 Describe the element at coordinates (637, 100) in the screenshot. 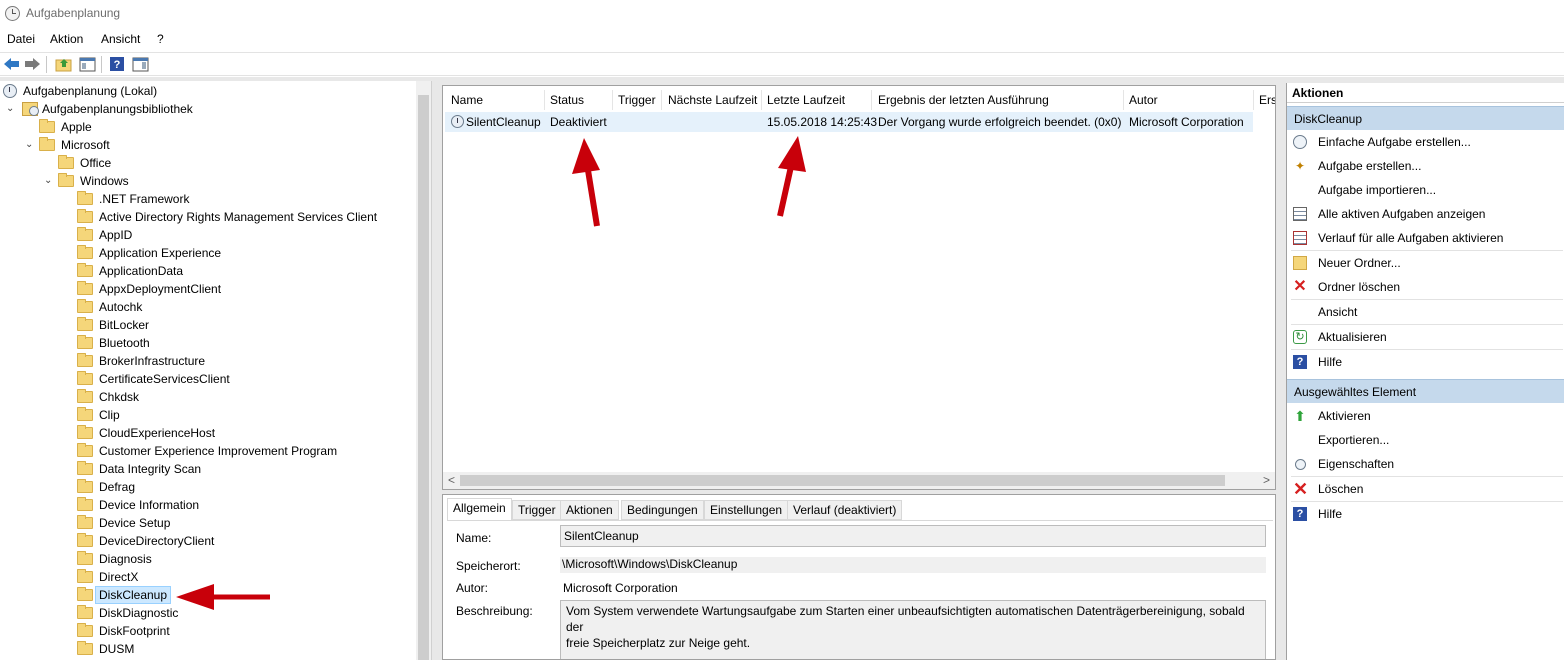

I see `column-header-trigger: Trigger` at that location.